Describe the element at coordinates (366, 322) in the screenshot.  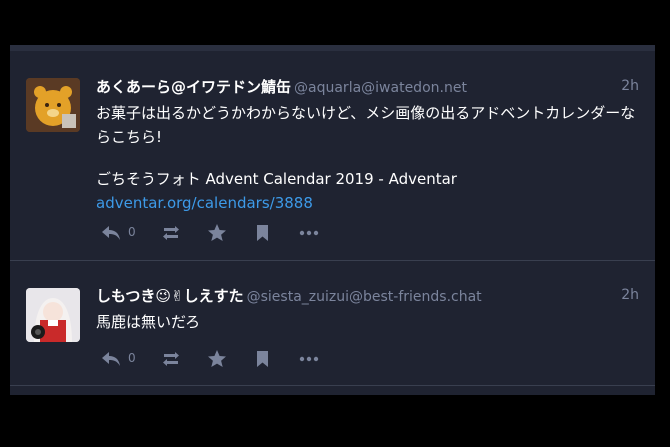
I see `status-content: 馬鹿は無いだろ` at that location.